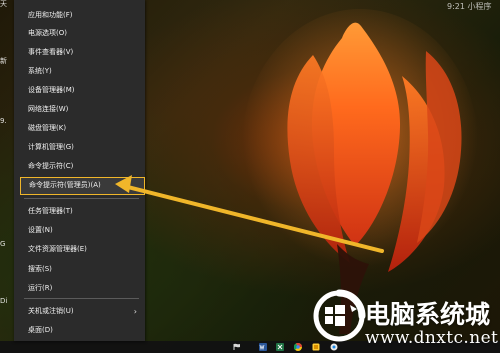 This screenshot has width=500, height=353. What do you see at coordinates (82, 186) in the screenshot?
I see `menu-item-command-prompt-admin: 命令提示符(管理员)(A)` at bounding box center [82, 186].